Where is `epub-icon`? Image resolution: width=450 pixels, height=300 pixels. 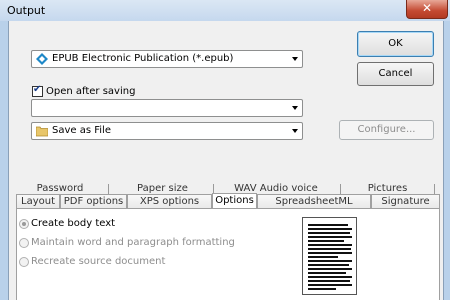
epub-icon is located at coordinates (42, 59).